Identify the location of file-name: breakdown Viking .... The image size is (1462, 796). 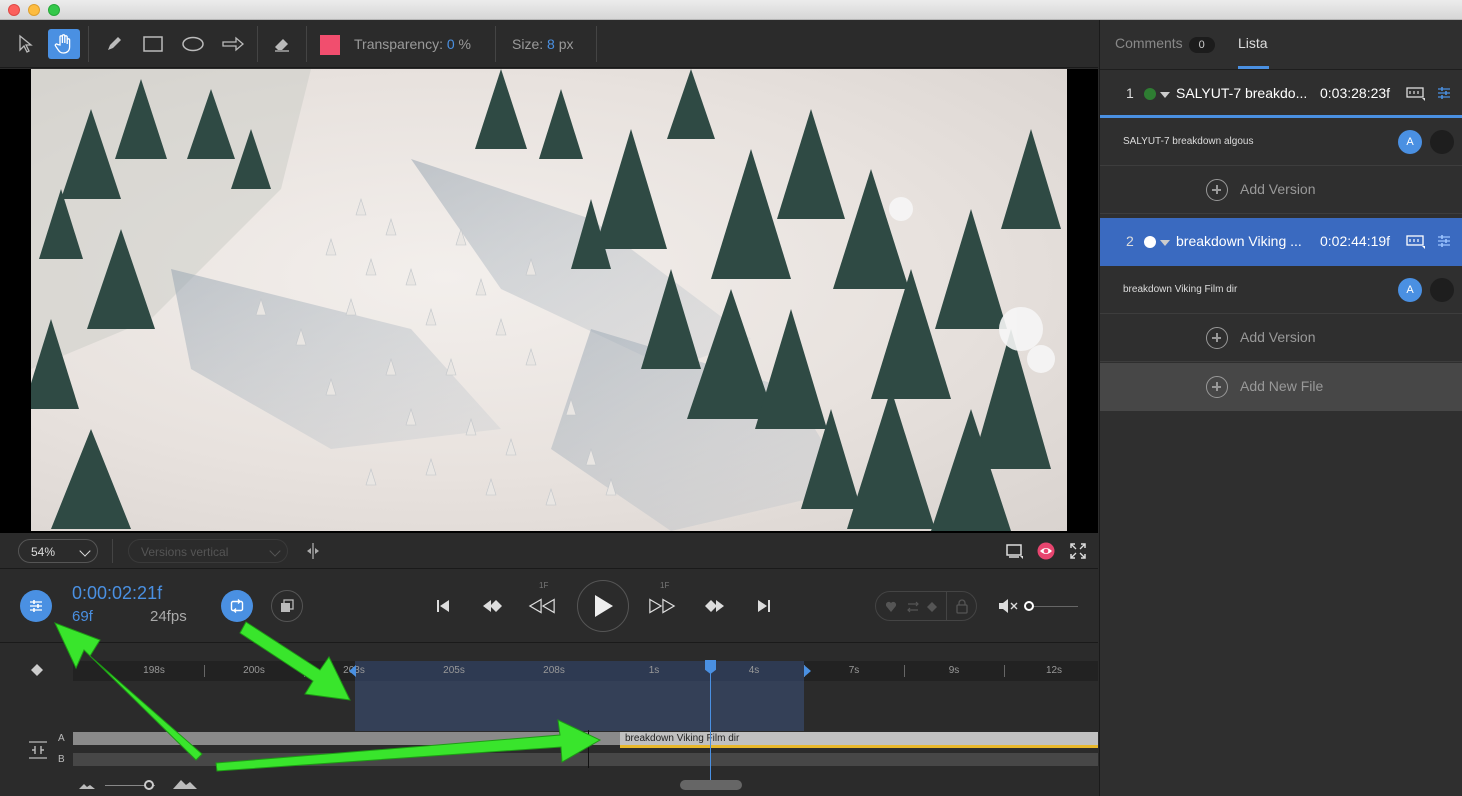
(1239, 241).